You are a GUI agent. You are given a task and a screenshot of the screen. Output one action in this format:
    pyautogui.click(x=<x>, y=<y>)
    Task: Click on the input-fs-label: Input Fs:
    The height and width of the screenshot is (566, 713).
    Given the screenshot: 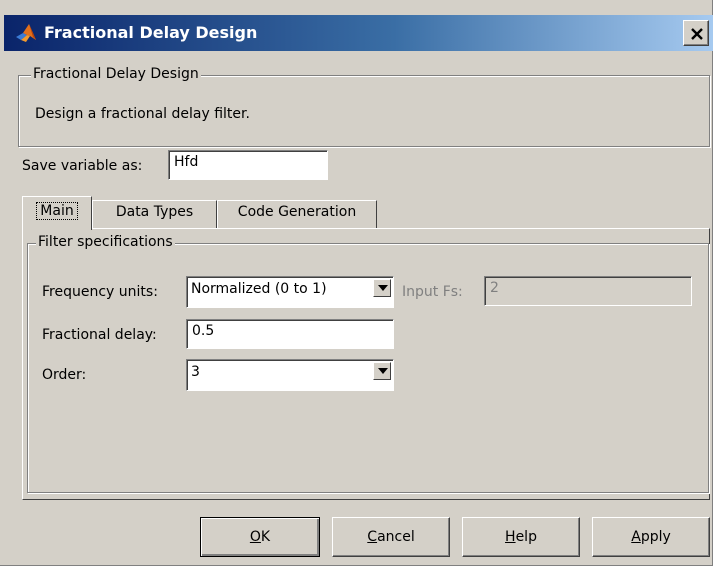 What is the action you would take?
    pyautogui.click(x=432, y=292)
    